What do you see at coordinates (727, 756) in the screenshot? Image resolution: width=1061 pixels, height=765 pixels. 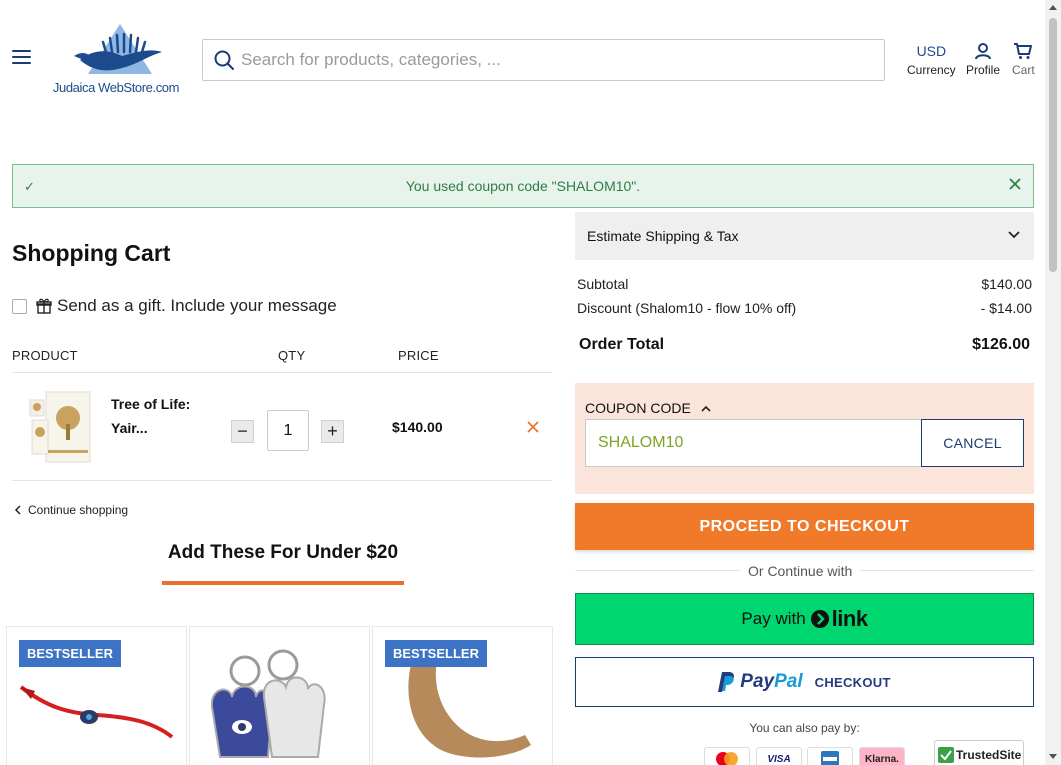 I see `mastercard-icon` at bounding box center [727, 756].